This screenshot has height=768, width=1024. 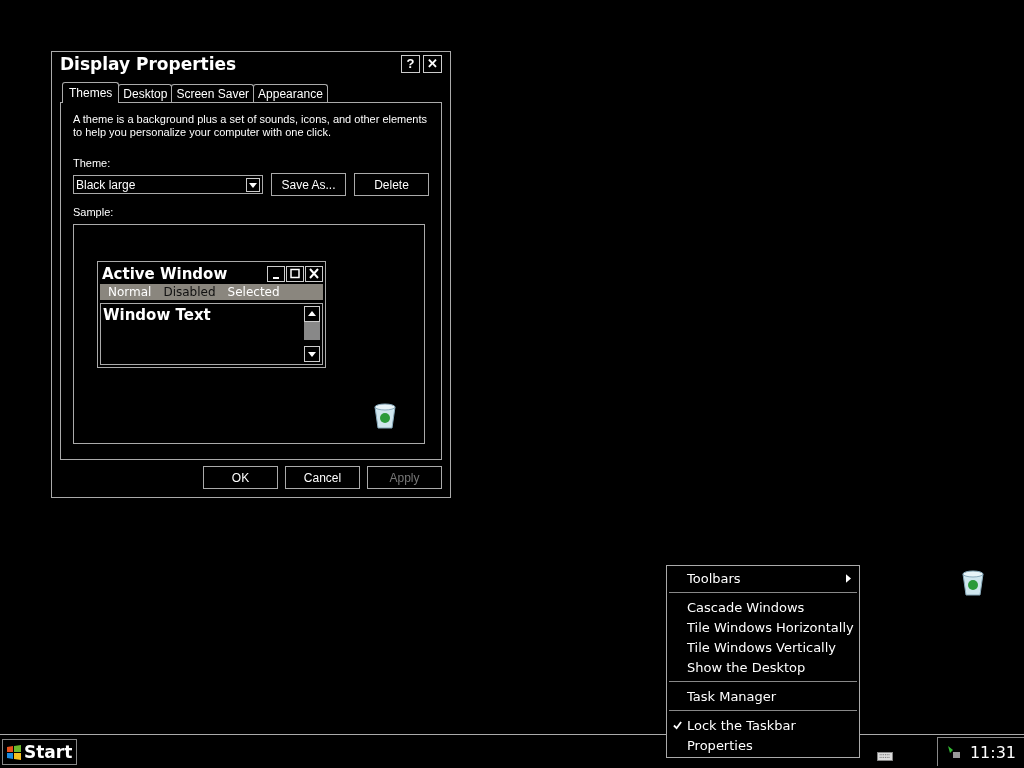 I want to click on start-button: Start, so click(x=40, y=751).